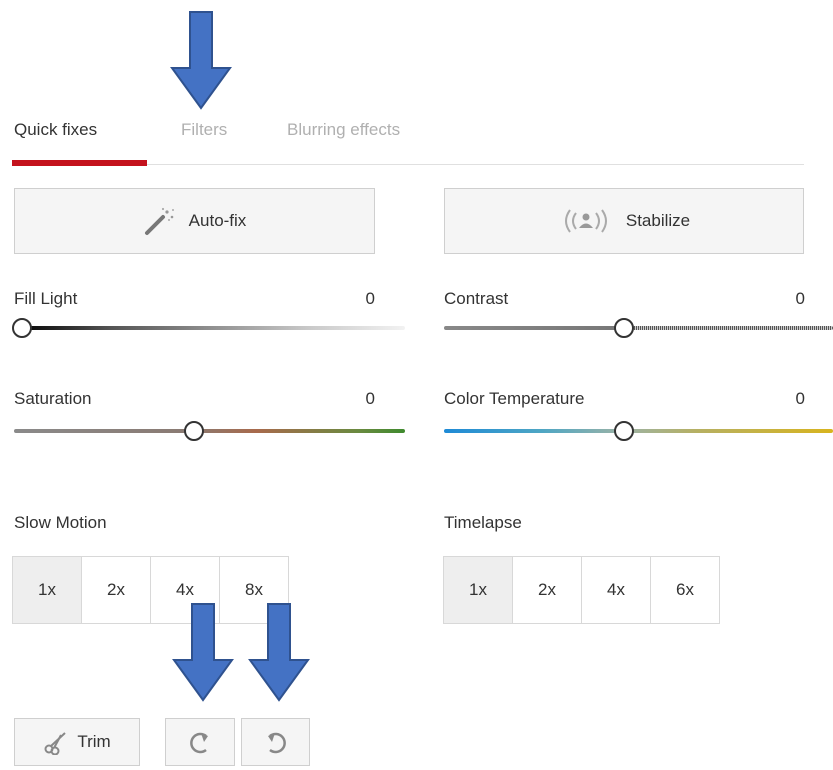 The width and height of the screenshot is (833, 770). I want to click on saturation-label: Saturation, so click(53, 398).